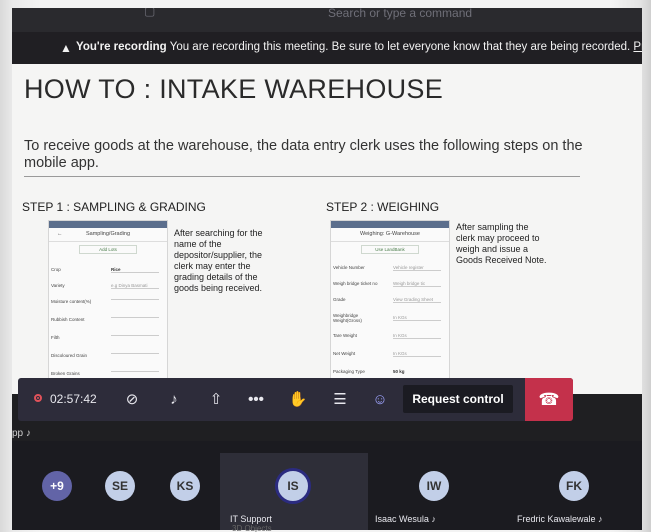 Image resolution: width=651 pixels, height=532 pixels. I want to click on camera-off-icon: ⊘, so click(132, 399).